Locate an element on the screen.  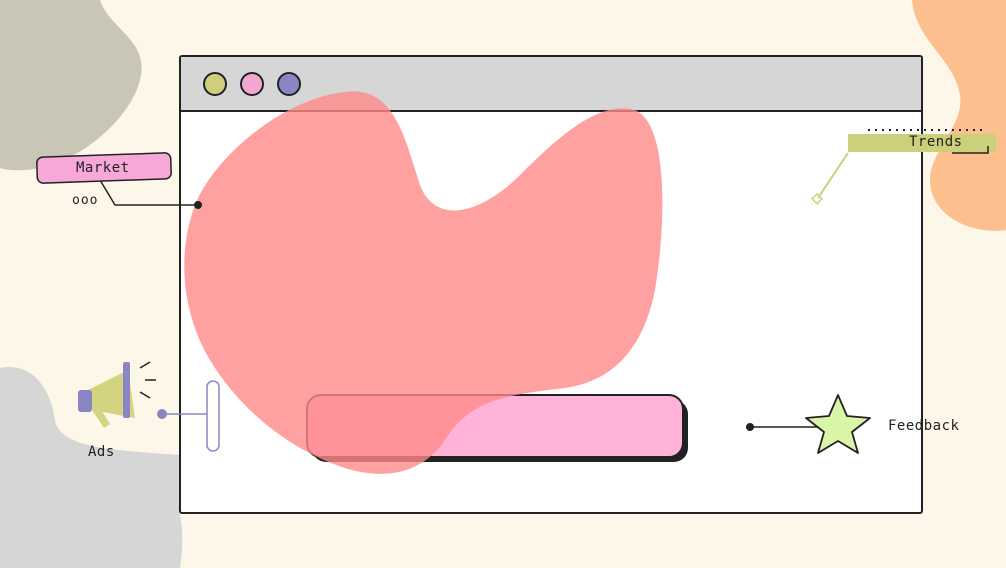
scroll-handle is located at coordinates (213, 416).